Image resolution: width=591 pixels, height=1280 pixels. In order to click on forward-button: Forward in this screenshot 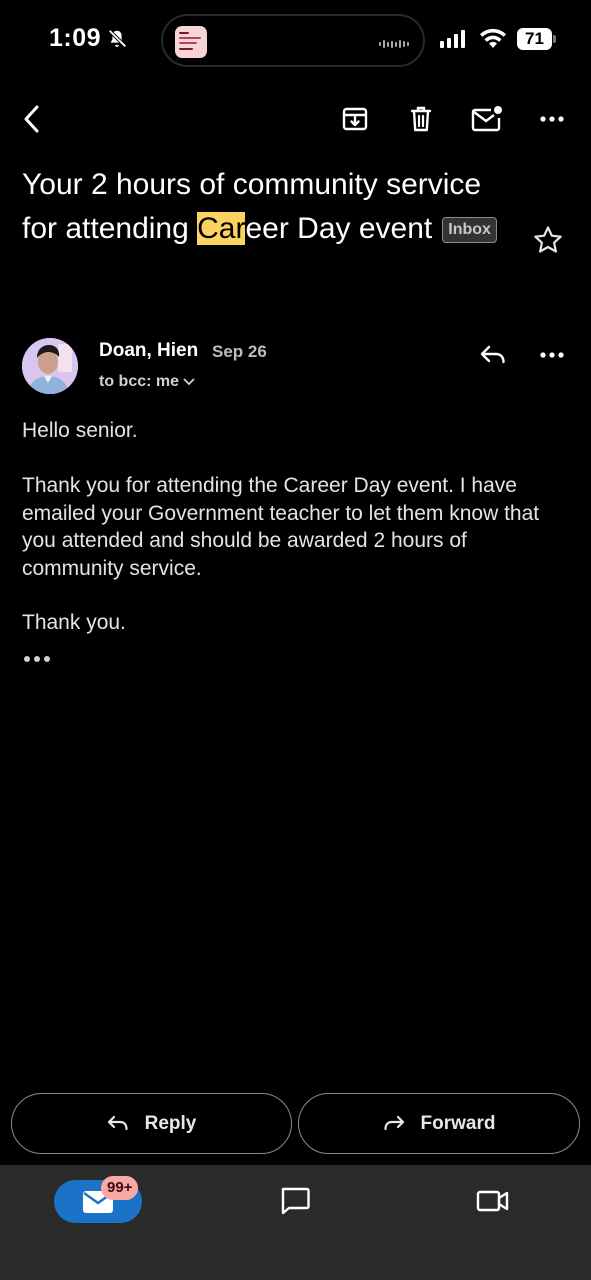, I will do `click(439, 1123)`.